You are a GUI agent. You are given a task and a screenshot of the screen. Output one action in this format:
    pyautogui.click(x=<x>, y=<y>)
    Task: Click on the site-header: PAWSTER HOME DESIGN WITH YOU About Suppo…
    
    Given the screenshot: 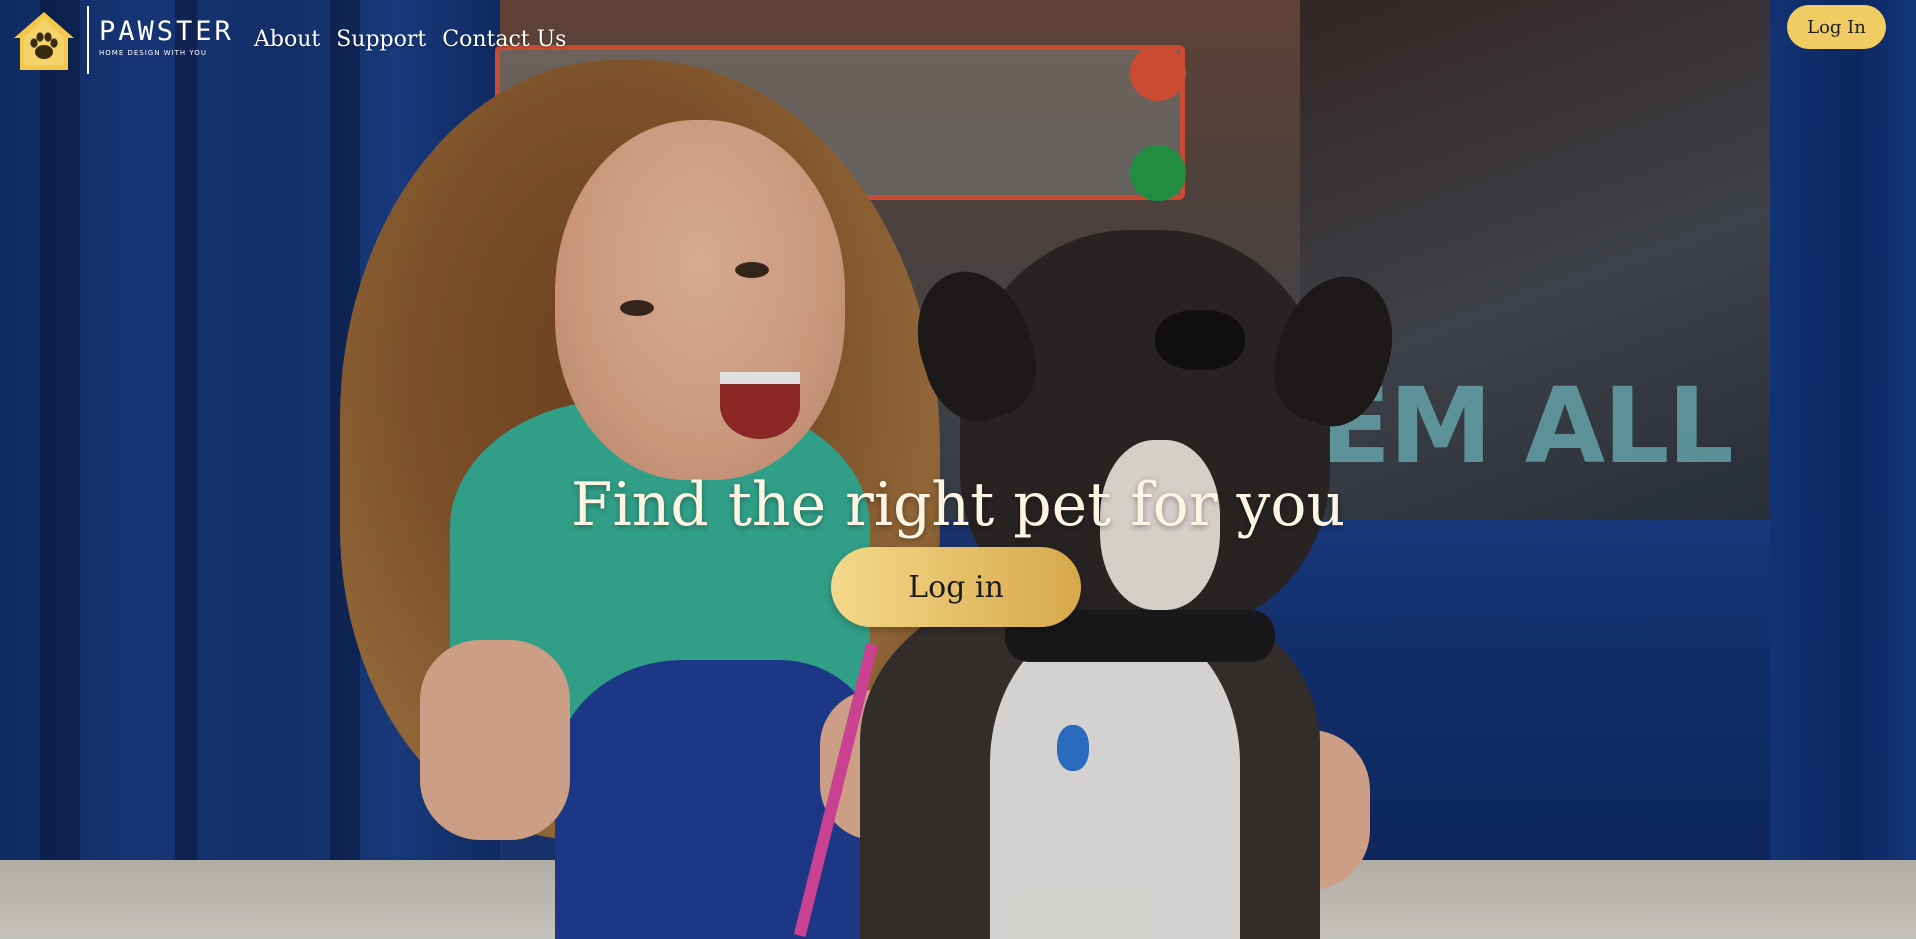 What is the action you would take?
    pyautogui.click(x=958, y=40)
    